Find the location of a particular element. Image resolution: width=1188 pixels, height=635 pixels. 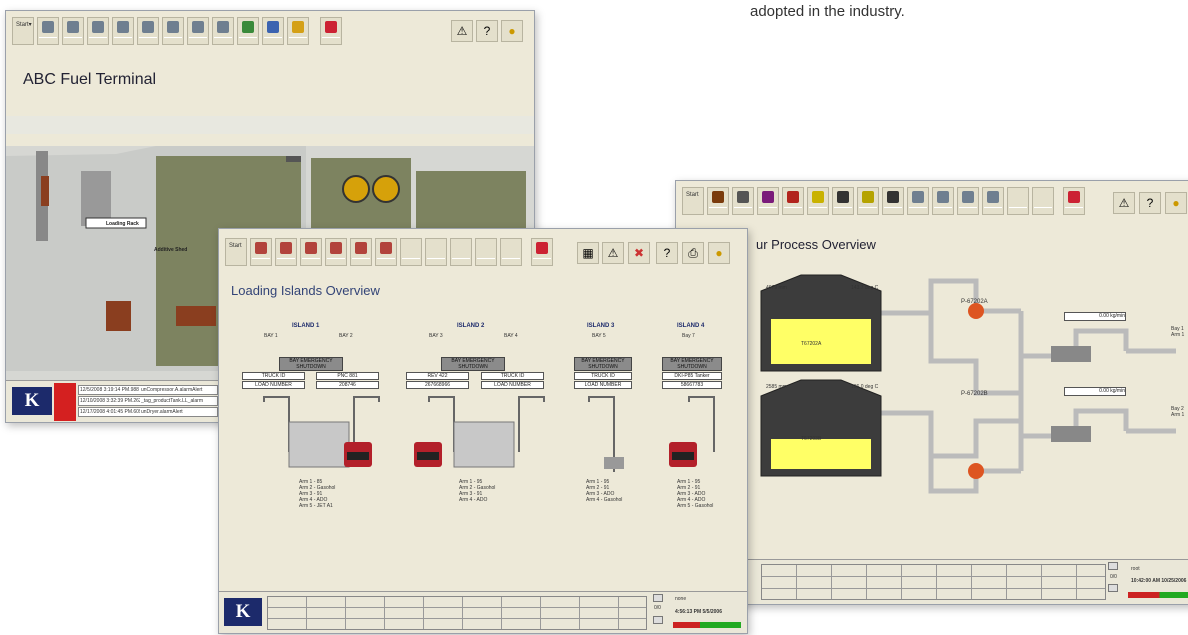

start-button: Start▾ is located at coordinates (23, 31).